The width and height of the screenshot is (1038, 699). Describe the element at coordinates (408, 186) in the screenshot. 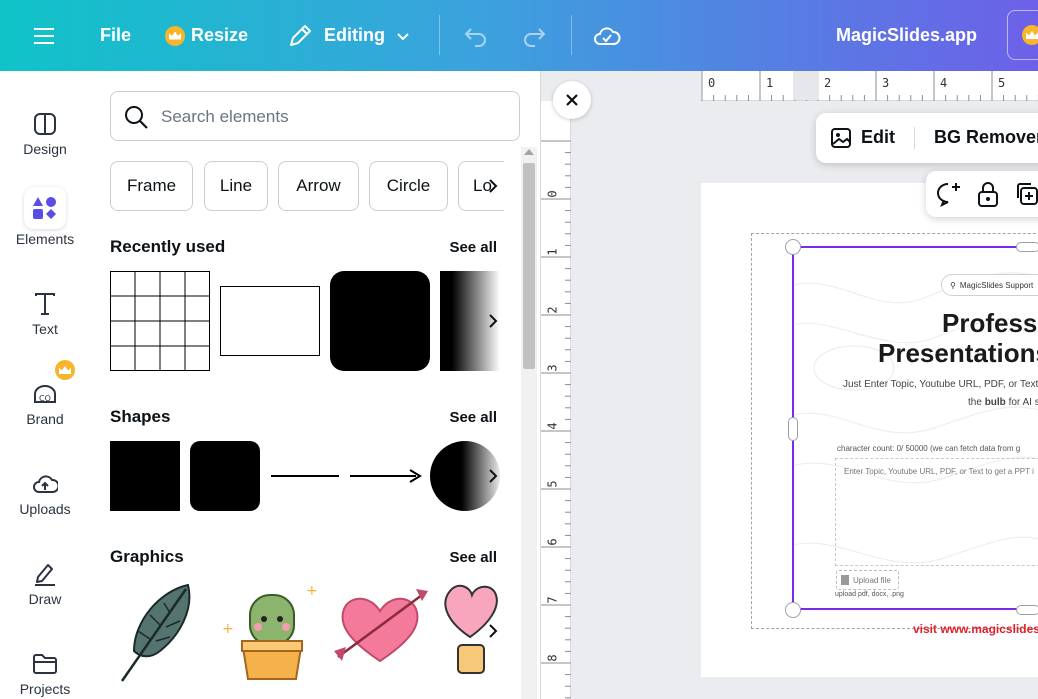

I see `chip-circle: Circle` at that location.